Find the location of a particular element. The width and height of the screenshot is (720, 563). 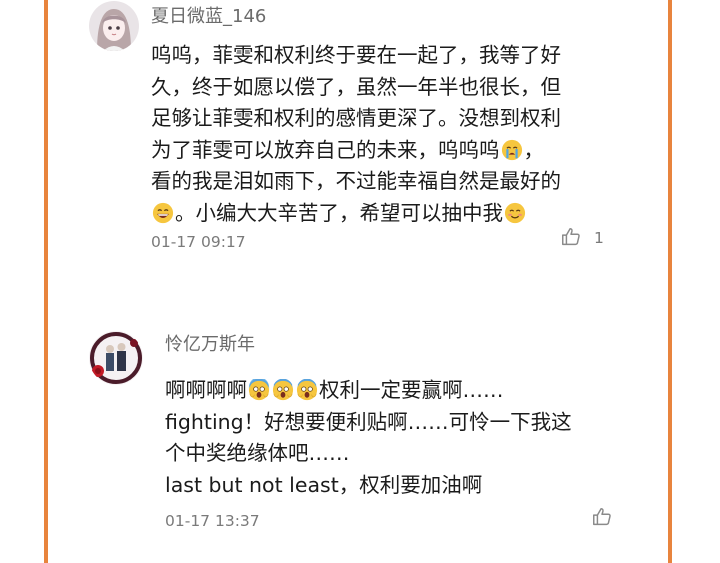

comment-line: 啊啊啊啊 is located at coordinates (206, 390).